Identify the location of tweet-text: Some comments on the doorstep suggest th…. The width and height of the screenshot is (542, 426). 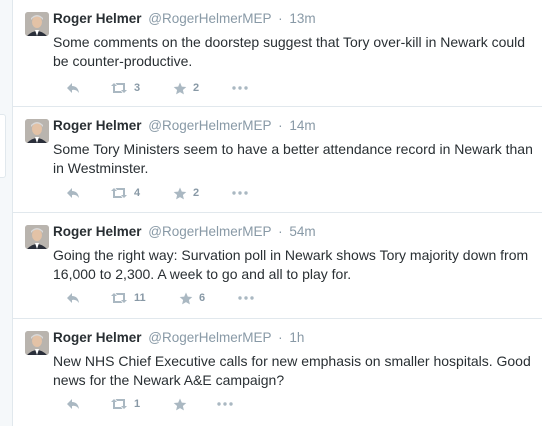
(289, 51).